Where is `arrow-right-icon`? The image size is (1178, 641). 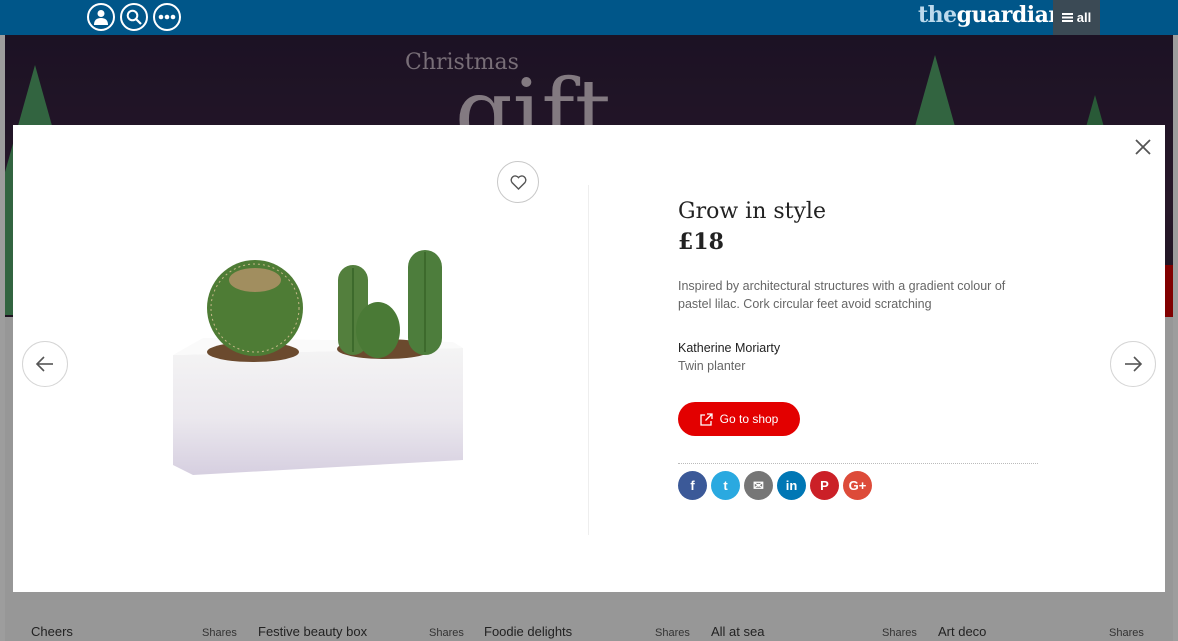
arrow-right-icon is located at coordinates (1134, 364).